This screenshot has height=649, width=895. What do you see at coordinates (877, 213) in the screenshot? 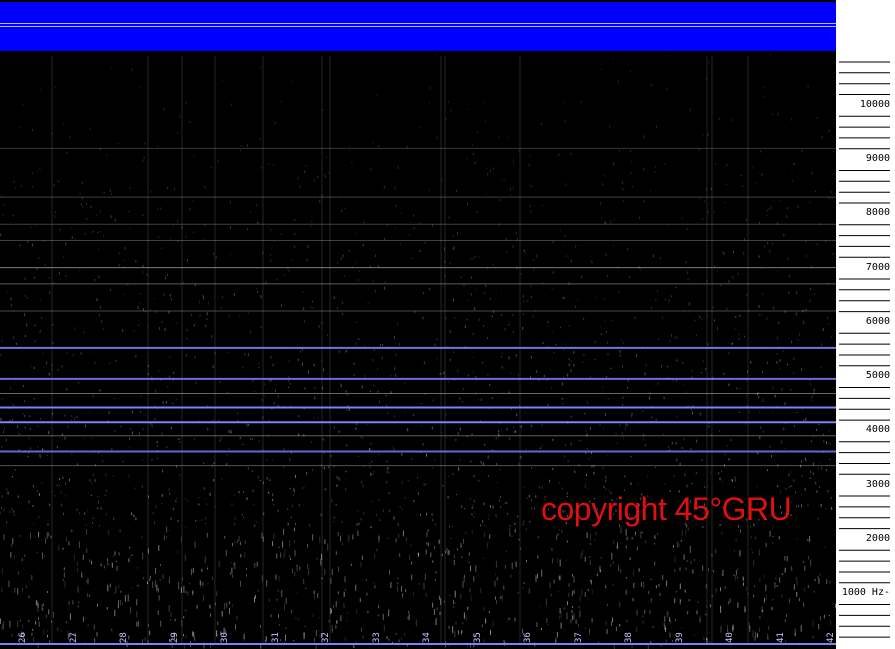
I see `frequency-tick-label: 8000` at bounding box center [877, 213].